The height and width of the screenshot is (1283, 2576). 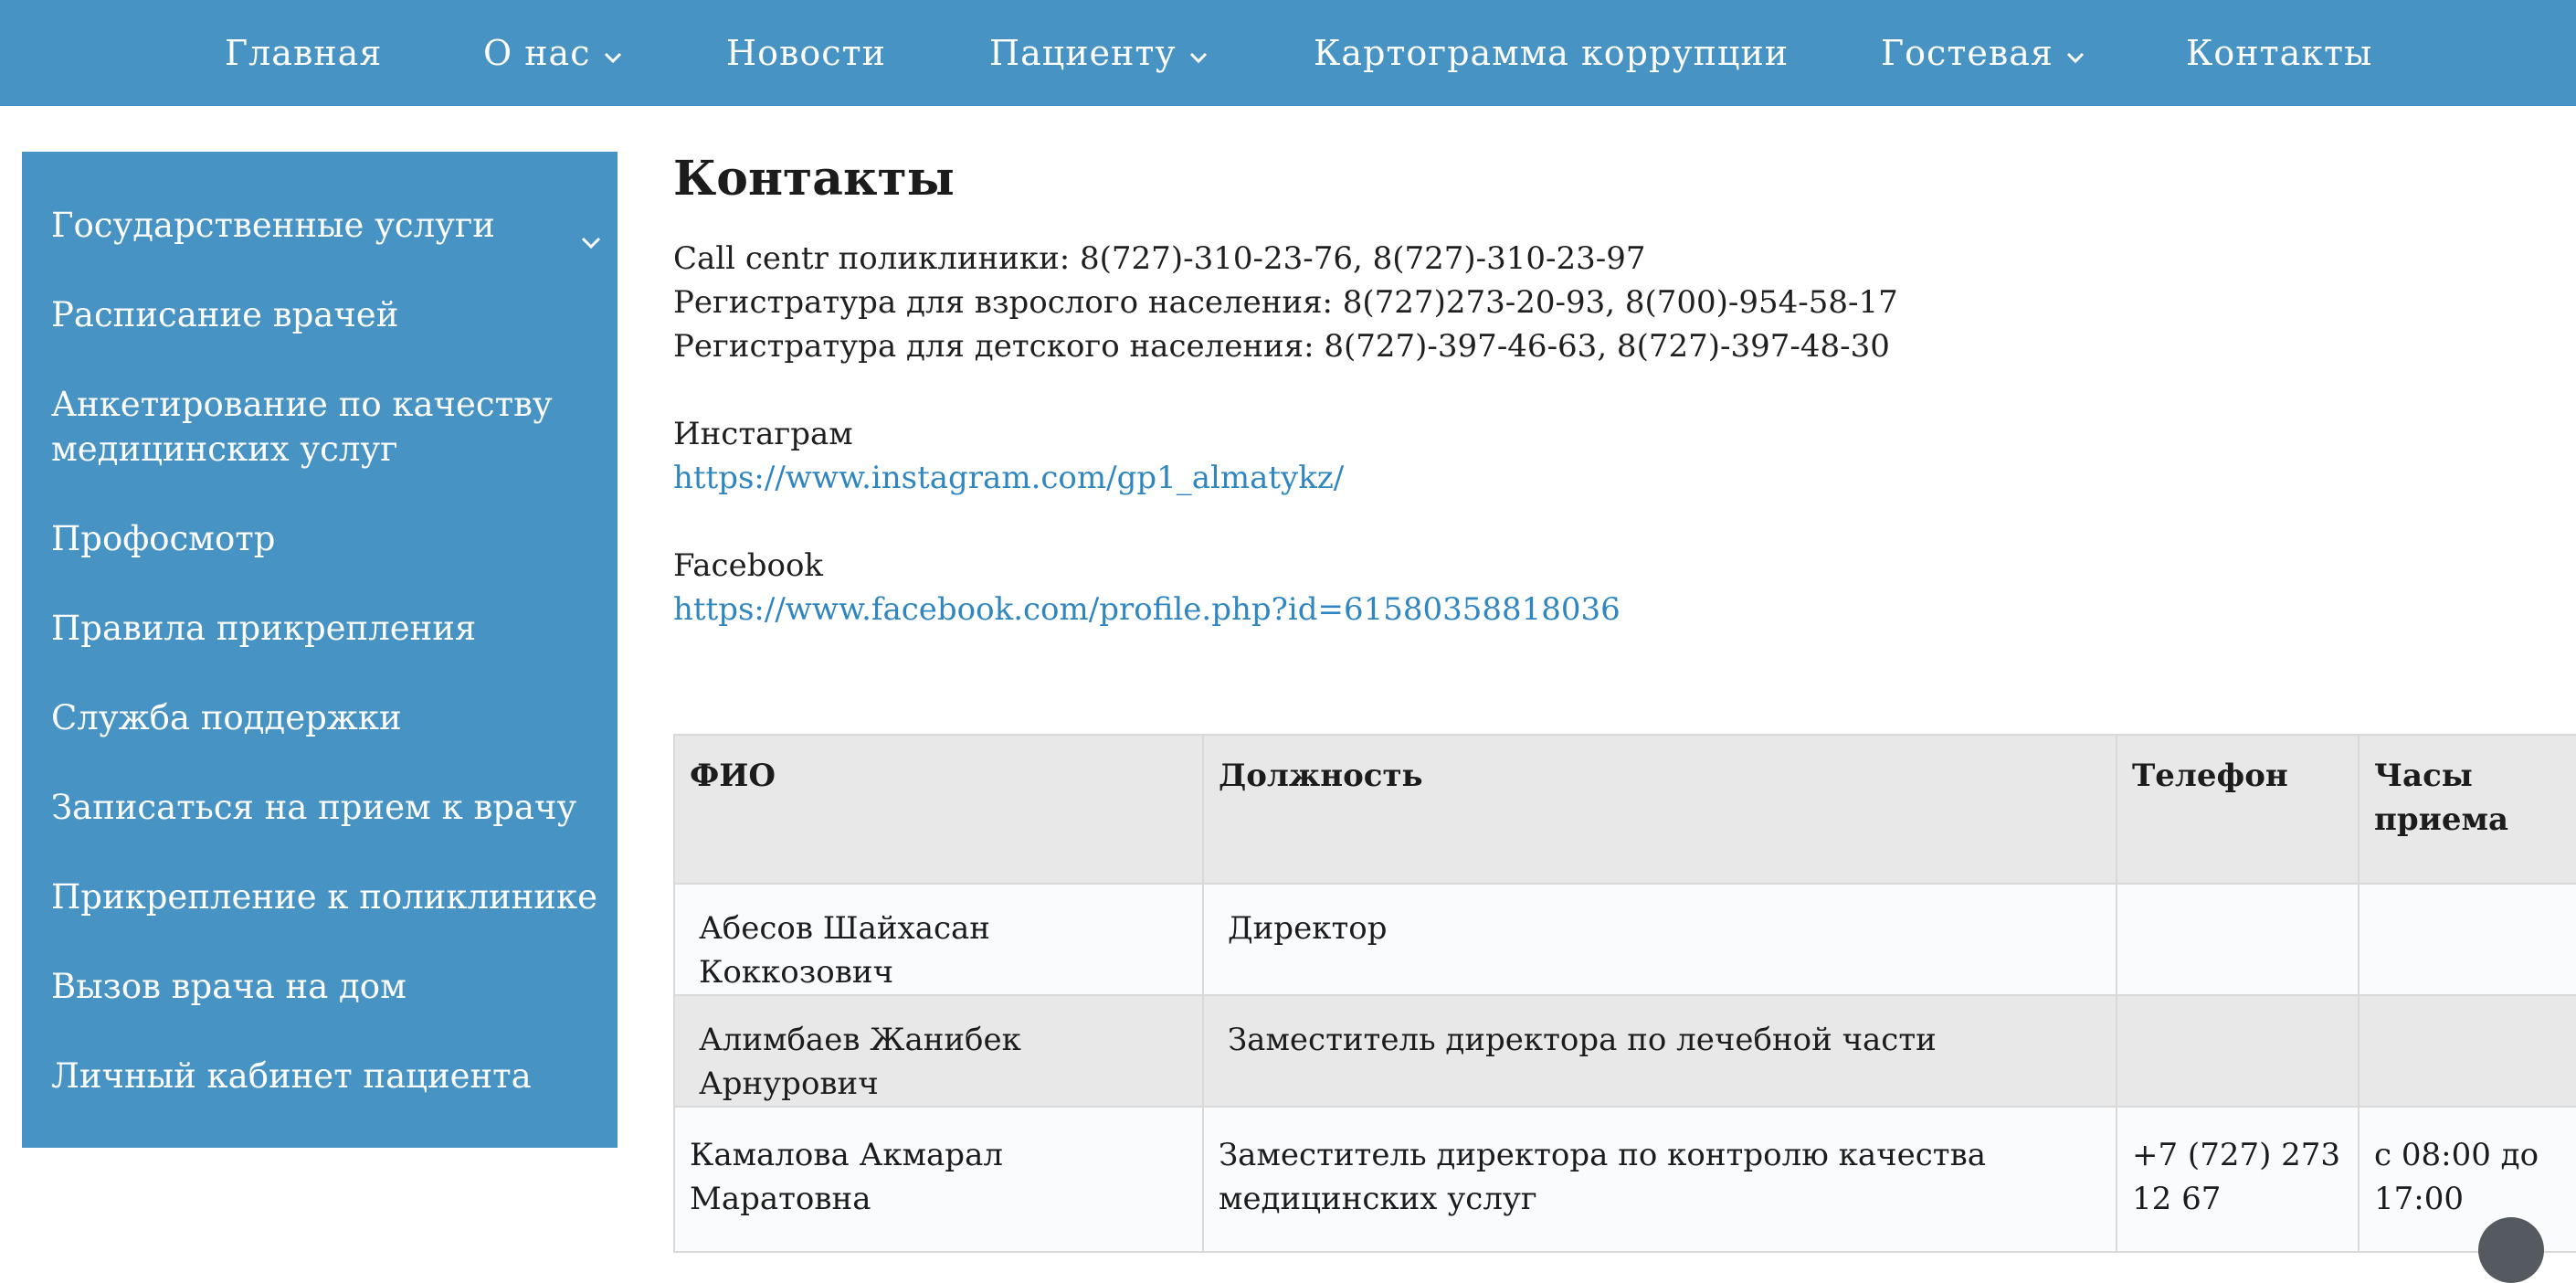 I want to click on nav-item-about: О нас, so click(x=552, y=53).